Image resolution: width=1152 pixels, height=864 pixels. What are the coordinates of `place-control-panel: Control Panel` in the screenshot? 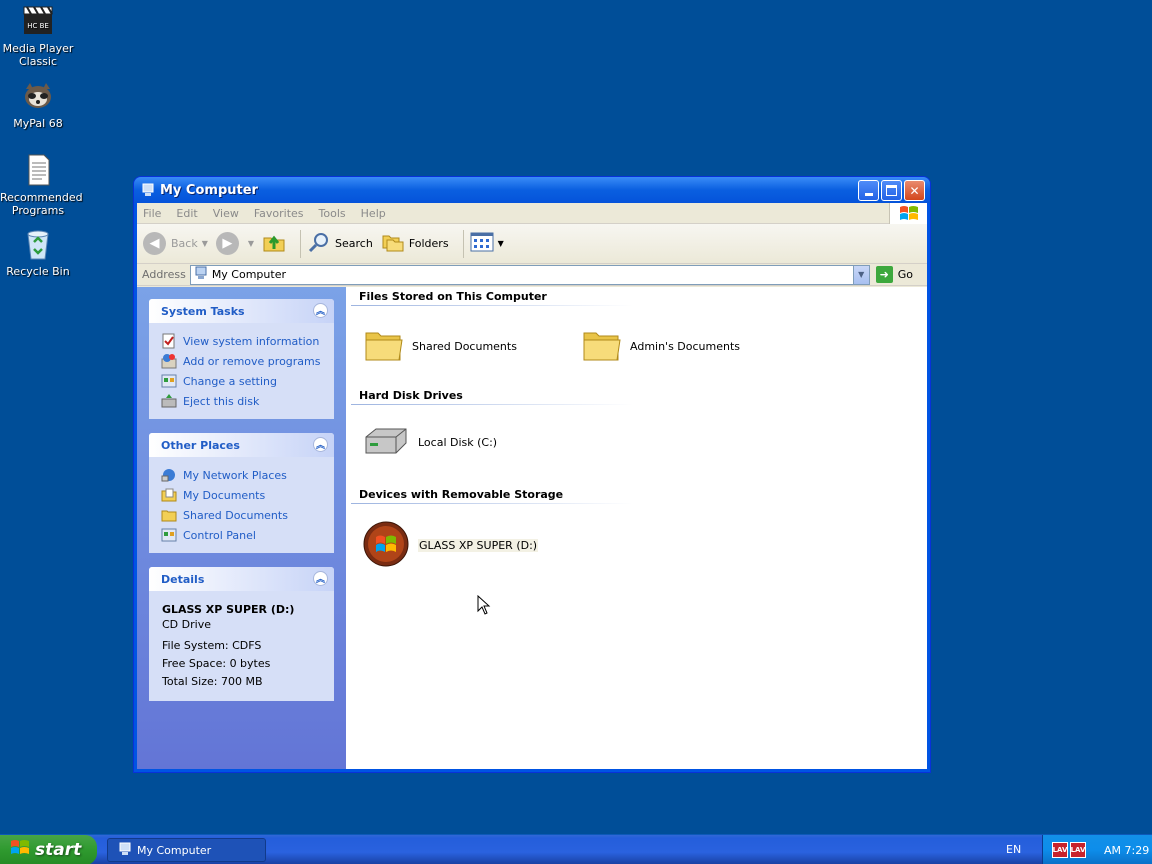 It's located at (242, 535).